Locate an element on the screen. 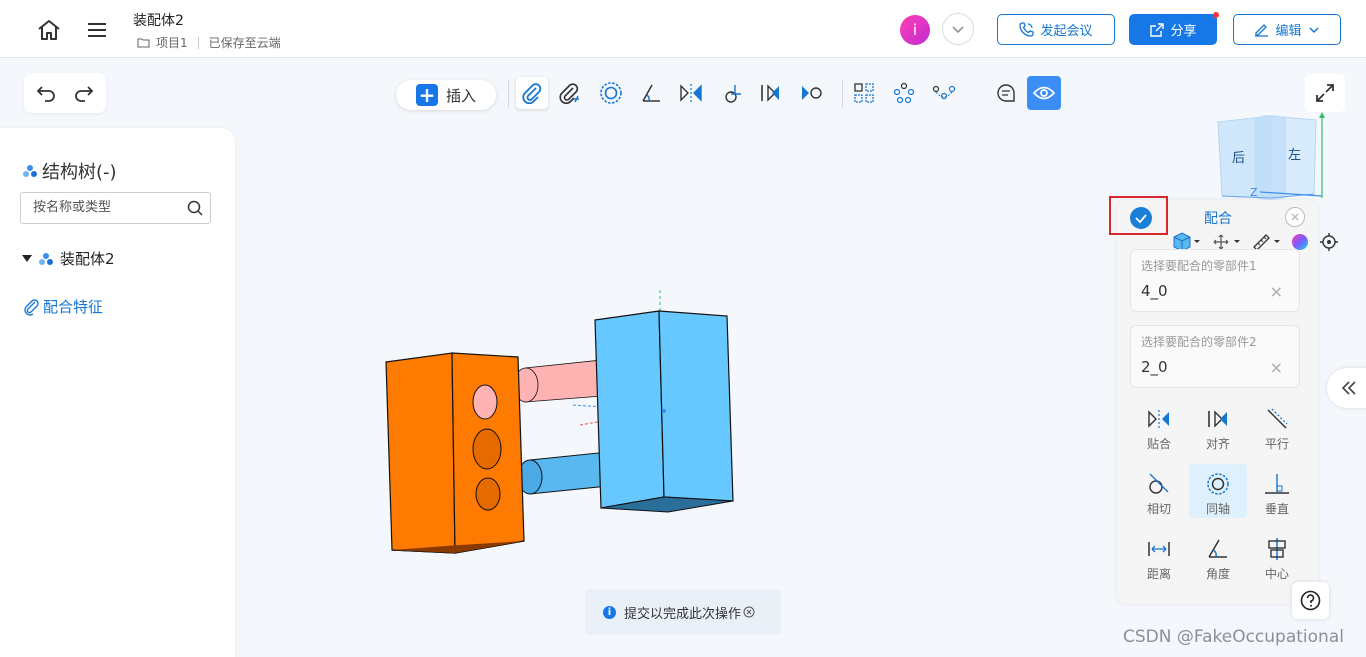 The image size is (1366, 657). double-chevron-left-icon is located at coordinates (1348, 388).